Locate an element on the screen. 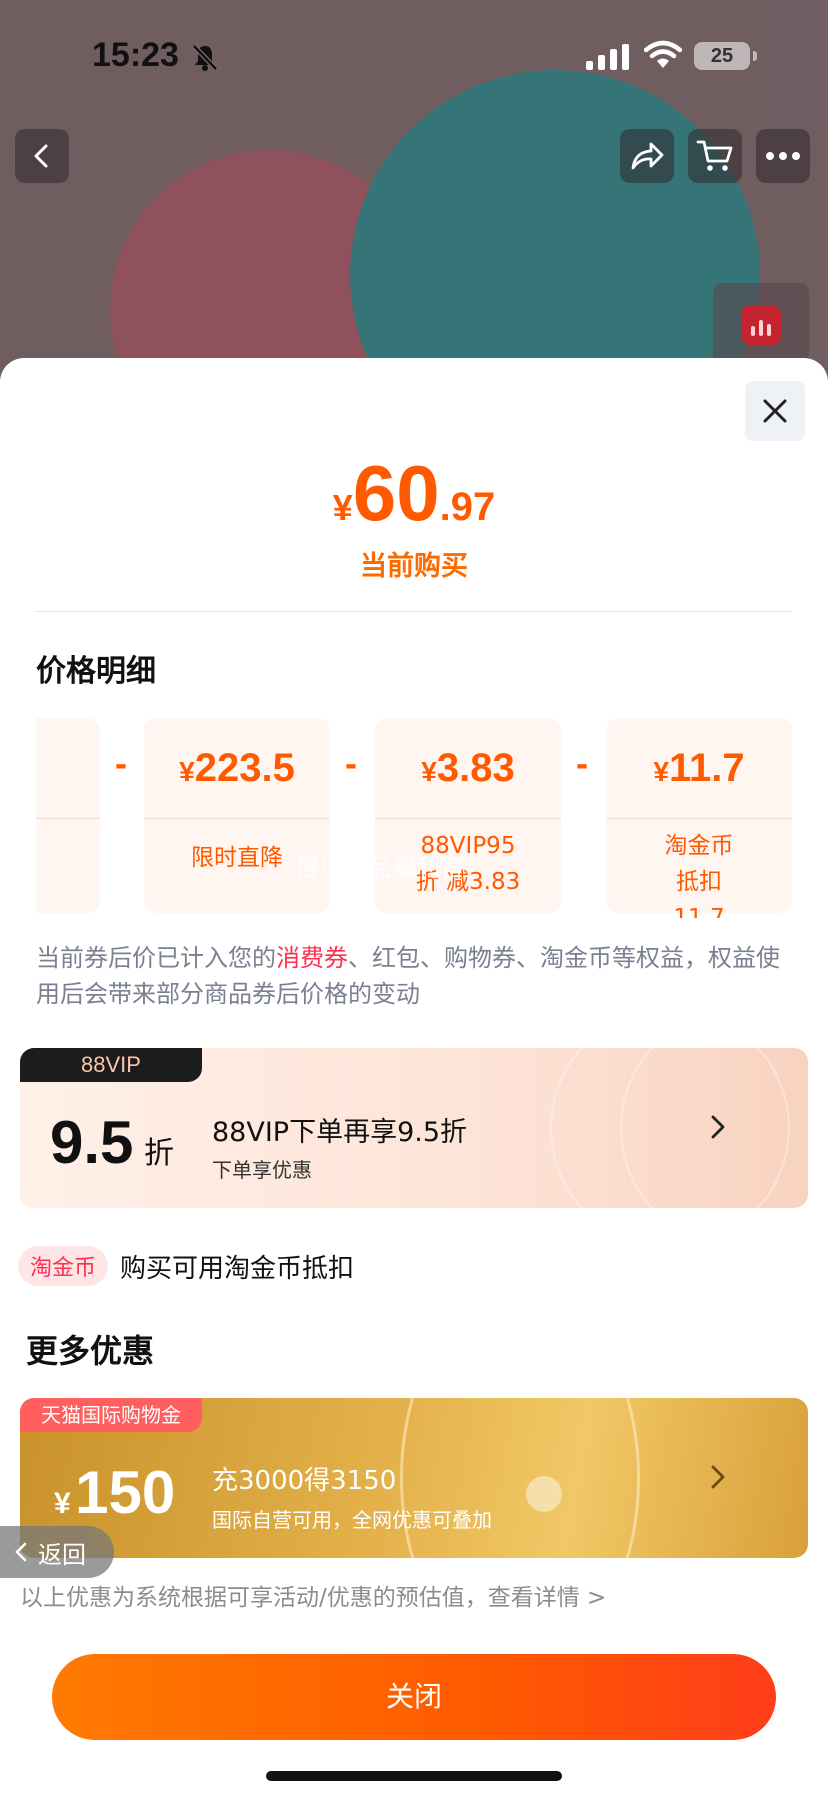  close-icon is located at coordinates (775, 411).